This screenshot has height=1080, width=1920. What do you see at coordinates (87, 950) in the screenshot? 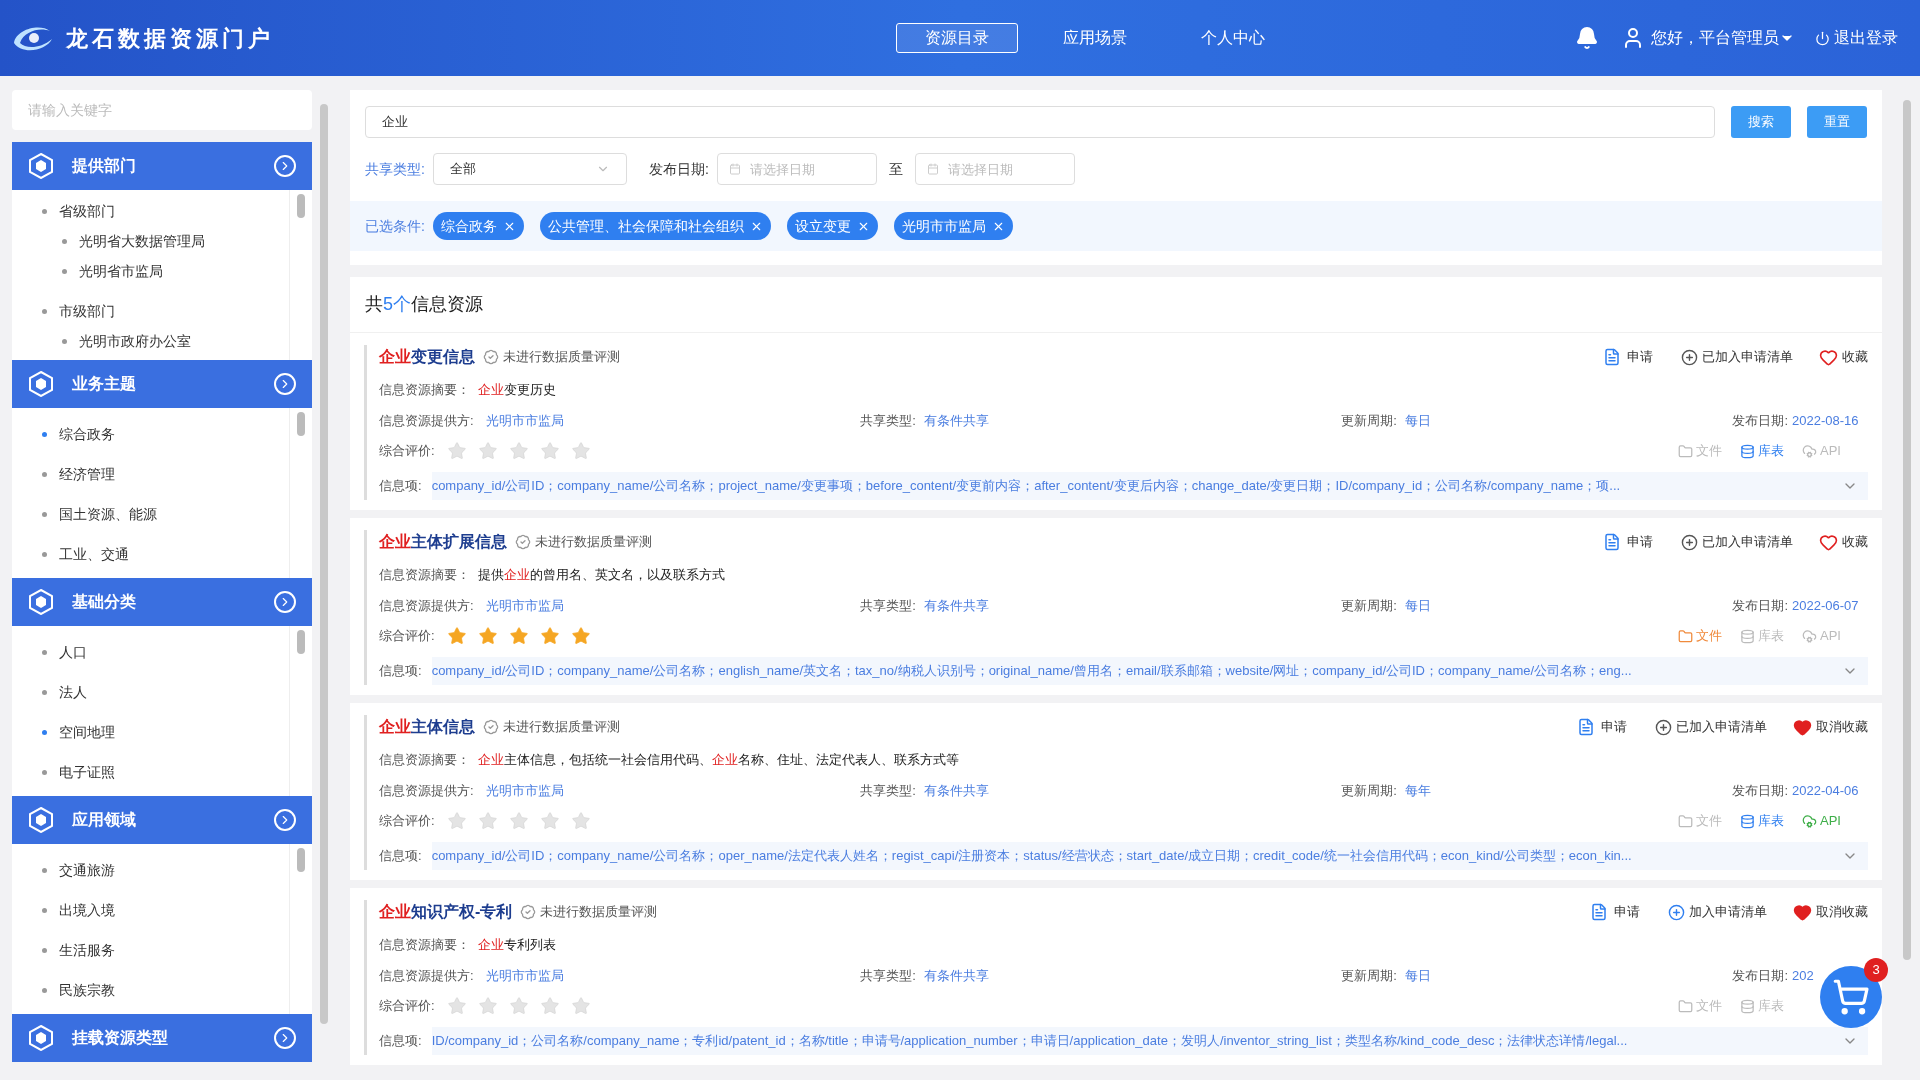
I see `sidebar-item: 生活服务` at bounding box center [87, 950].